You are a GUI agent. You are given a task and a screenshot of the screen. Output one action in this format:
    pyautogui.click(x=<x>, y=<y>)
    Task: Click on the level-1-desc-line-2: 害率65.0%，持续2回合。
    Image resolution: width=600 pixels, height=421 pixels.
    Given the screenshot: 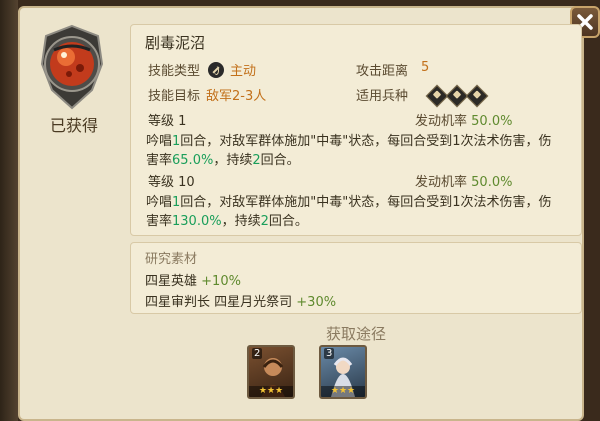 What is the action you would take?
    pyautogui.click(x=223, y=160)
    